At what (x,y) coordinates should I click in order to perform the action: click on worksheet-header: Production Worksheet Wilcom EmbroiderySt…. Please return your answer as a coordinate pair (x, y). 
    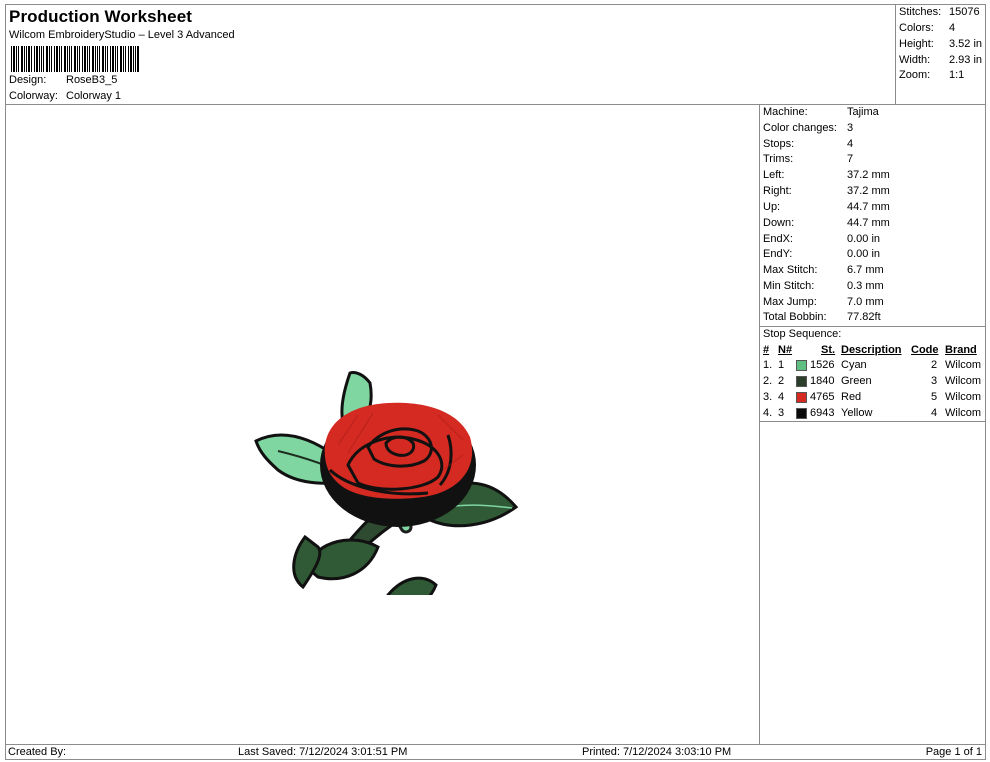
    Looking at the image, I should click on (450, 54).